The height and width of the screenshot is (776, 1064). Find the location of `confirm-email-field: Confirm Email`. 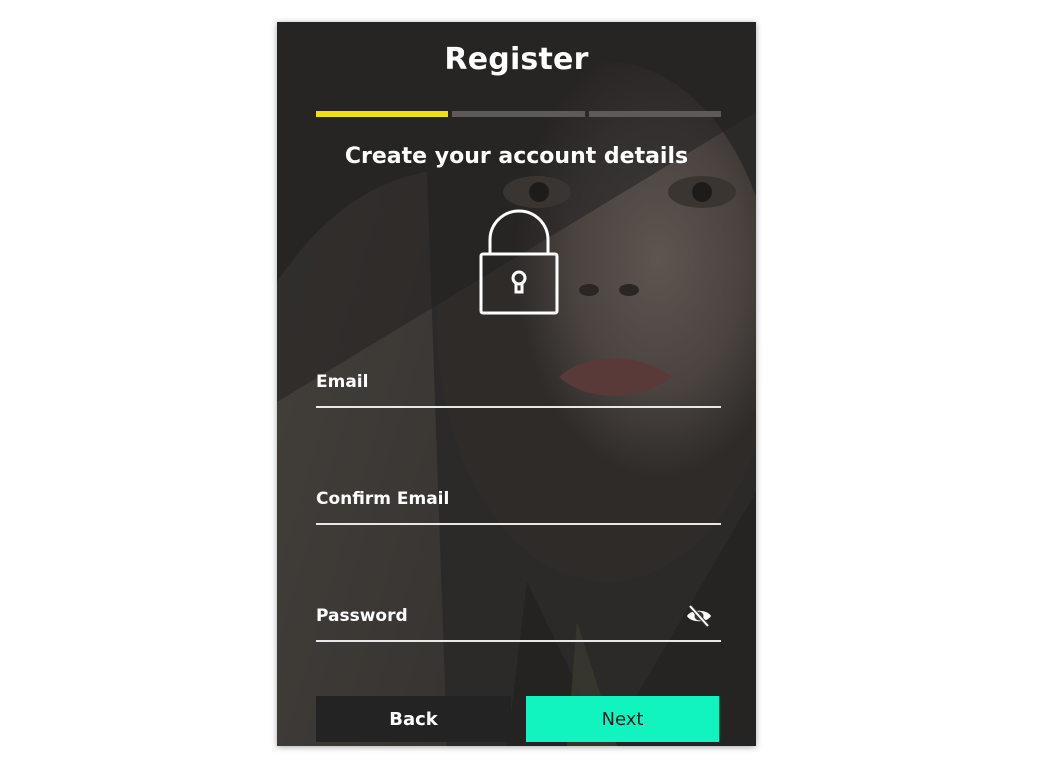

confirm-email-field: Confirm Email is located at coordinates (518, 504).